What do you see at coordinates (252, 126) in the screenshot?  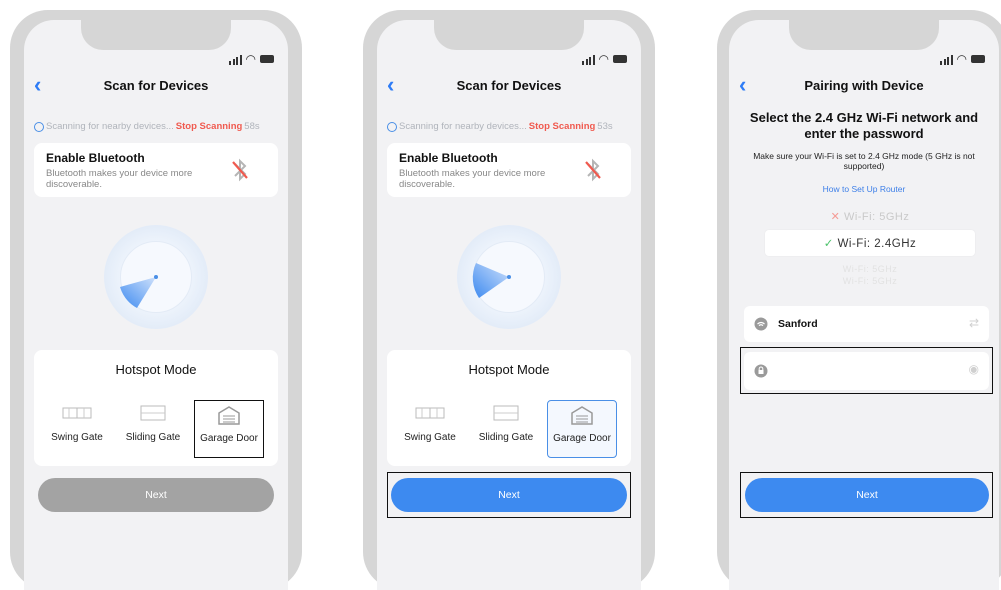 I see `countdown: 58s` at bounding box center [252, 126].